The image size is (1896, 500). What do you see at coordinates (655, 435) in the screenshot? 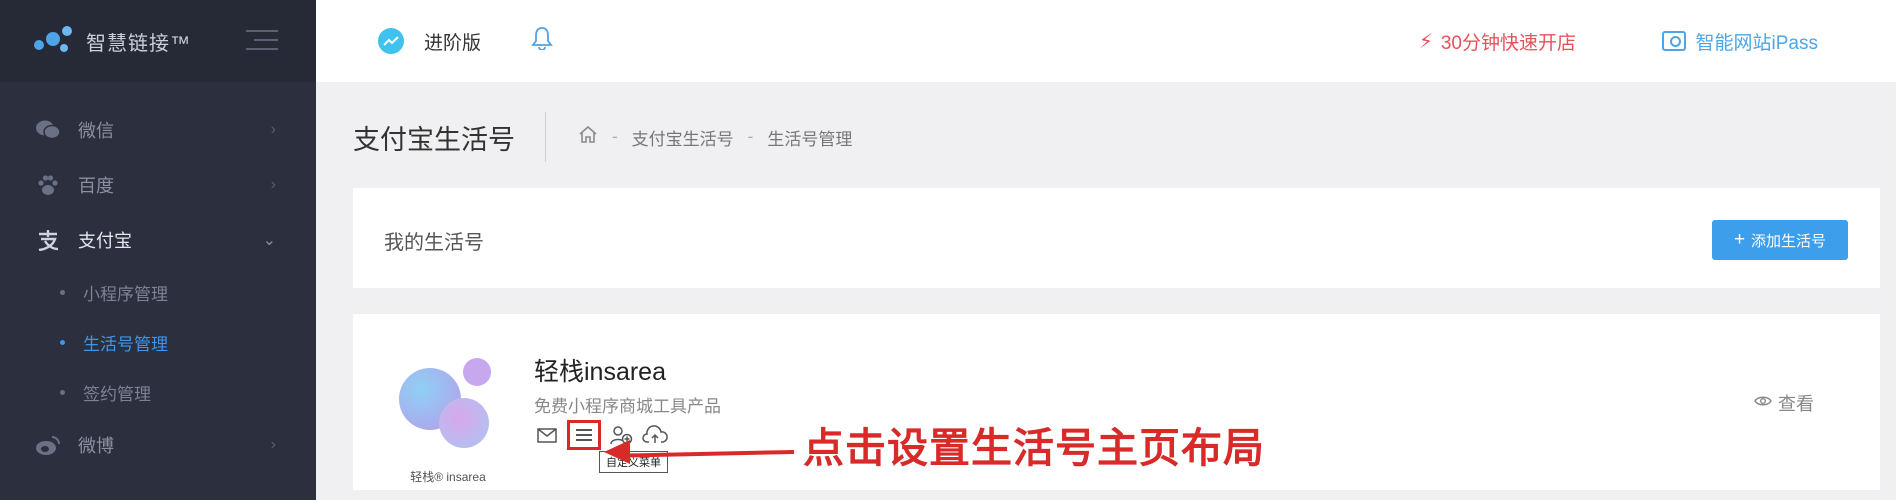
I see `cloud-upload-icon` at bounding box center [655, 435].